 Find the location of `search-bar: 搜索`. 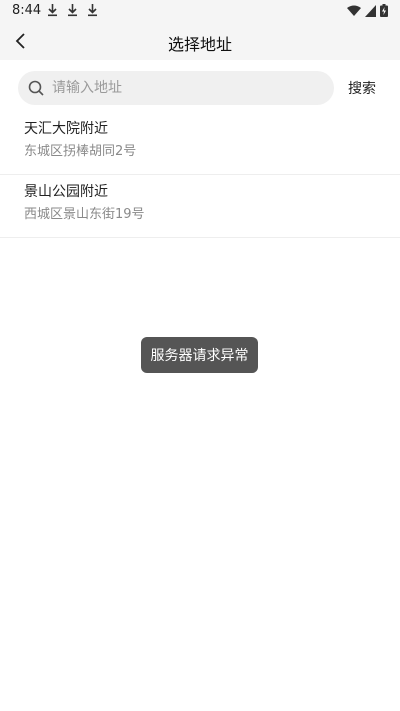

search-bar: 搜索 is located at coordinates (200, 86).